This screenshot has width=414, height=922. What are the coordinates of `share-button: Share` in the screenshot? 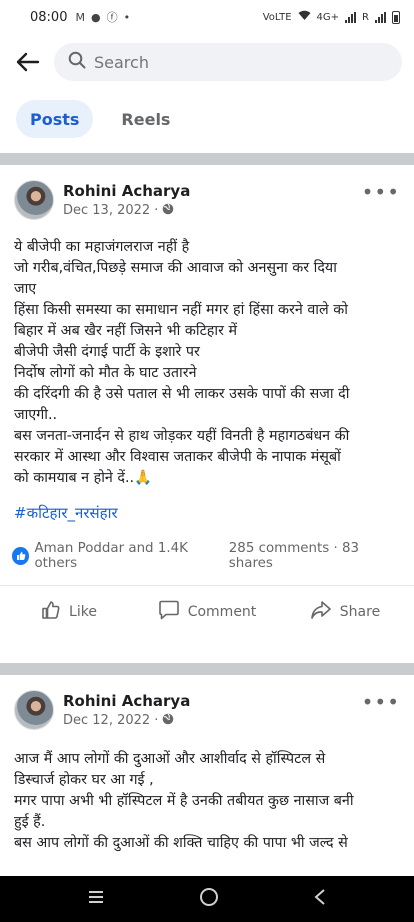 It's located at (345, 612).